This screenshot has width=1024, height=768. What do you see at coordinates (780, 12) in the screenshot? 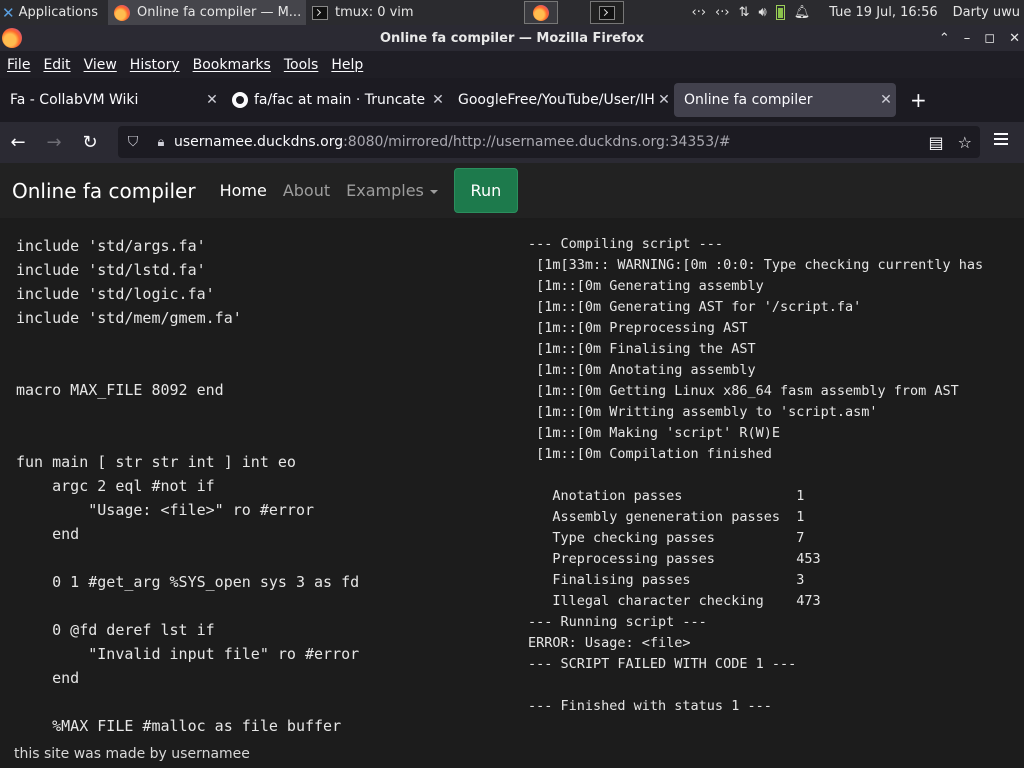
I see `battery-icon` at bounding box center [780, 12].